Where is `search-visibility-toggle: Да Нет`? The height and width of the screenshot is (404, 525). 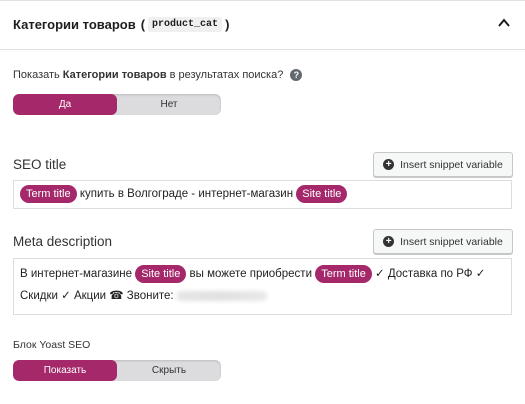 search-visibility-toggle: Да Нет is located at coordinates (117, 104).